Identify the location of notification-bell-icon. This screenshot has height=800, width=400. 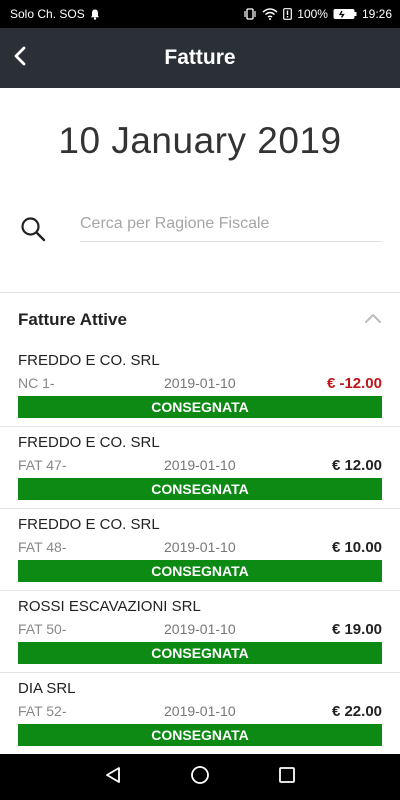
(95, 14).